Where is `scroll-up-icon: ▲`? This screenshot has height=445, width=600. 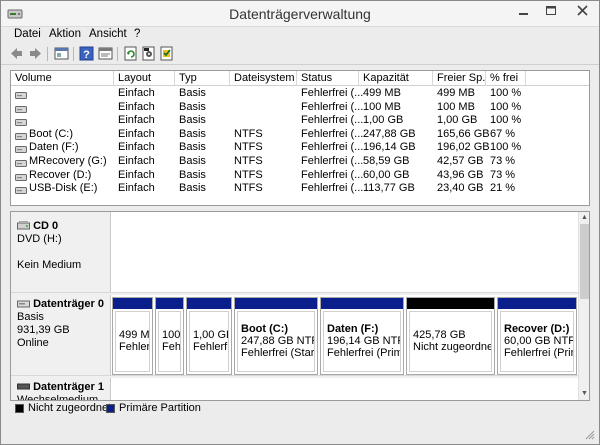
scroll-up-icon: ▲ is located at coordinates (584, 218).